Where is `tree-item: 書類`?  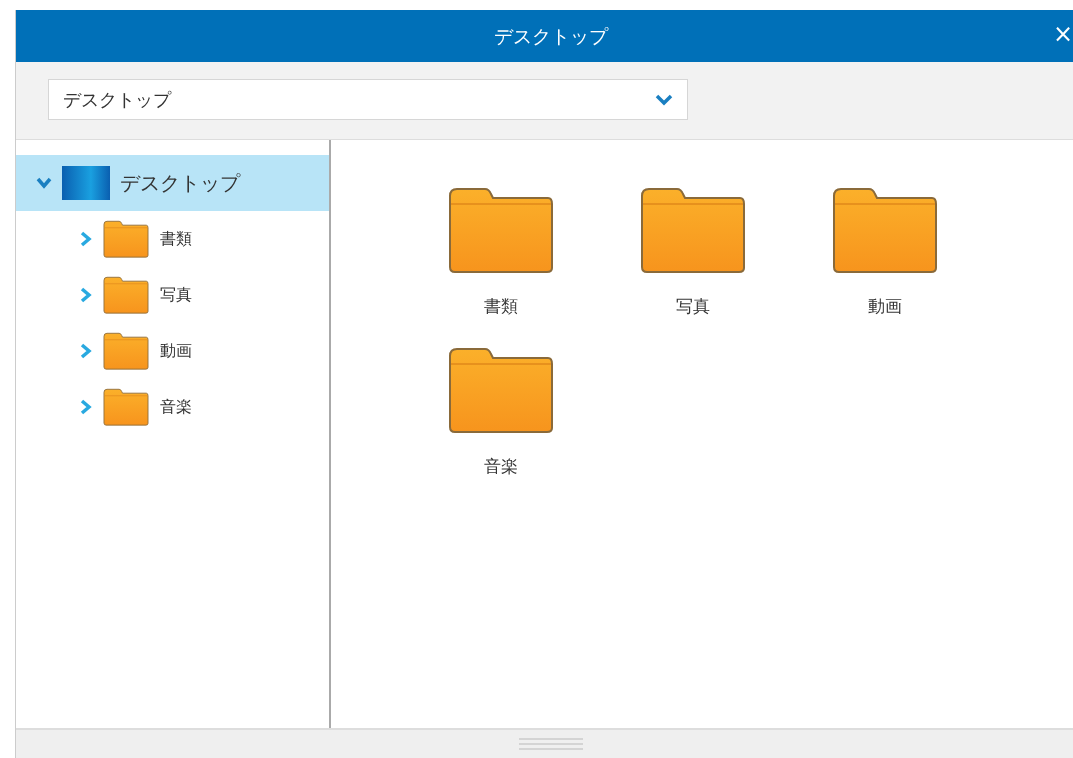 tree-item: 書類 is located at coordinates (172, 239).